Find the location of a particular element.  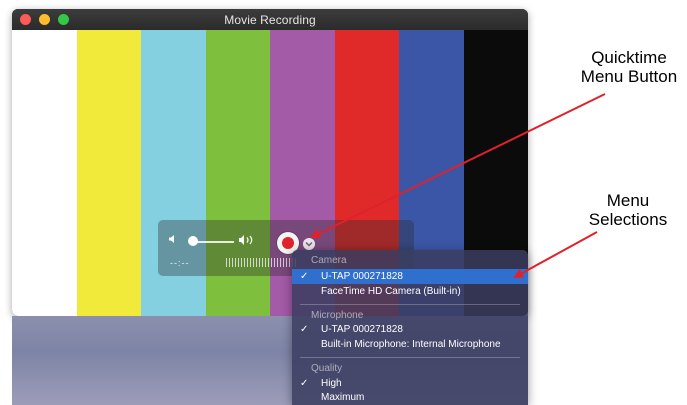

arrow-to-menu-selection is located at coordinates (555, 254).